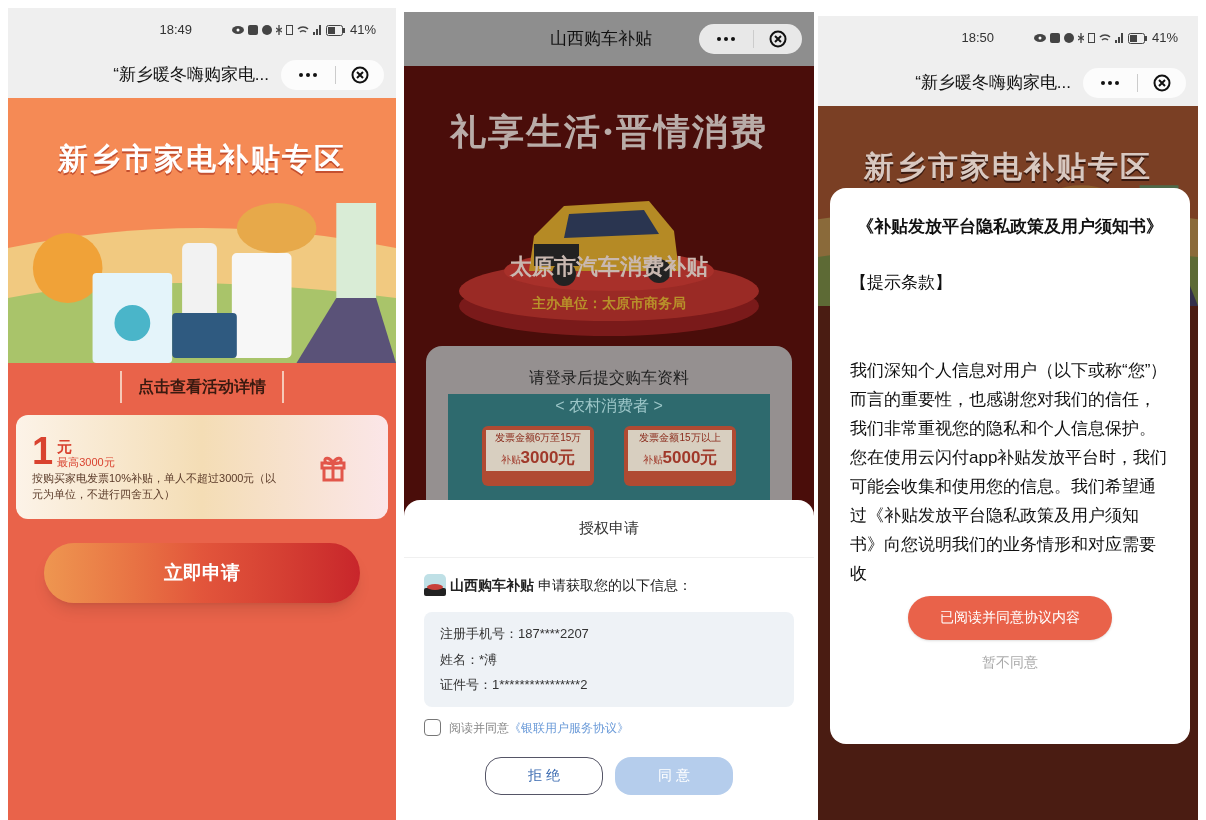 This screenshot has height=820, width=1206. Describe the element at coordinates (43, 451) in the screenshot. I see `coupon-amount: 1` at that location.